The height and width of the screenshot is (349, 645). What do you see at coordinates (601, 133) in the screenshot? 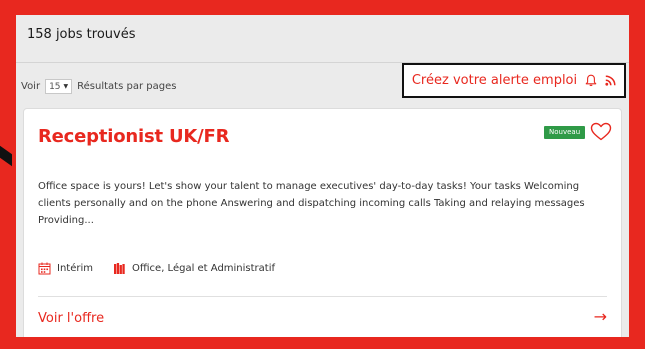
I see `favorite-heart-icon` at bounding box center [601, 133].